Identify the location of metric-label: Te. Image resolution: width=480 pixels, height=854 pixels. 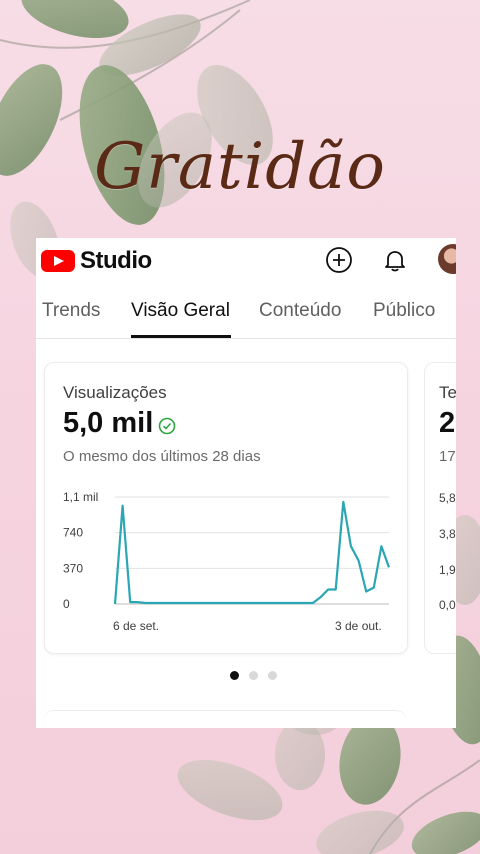
(447, 392).